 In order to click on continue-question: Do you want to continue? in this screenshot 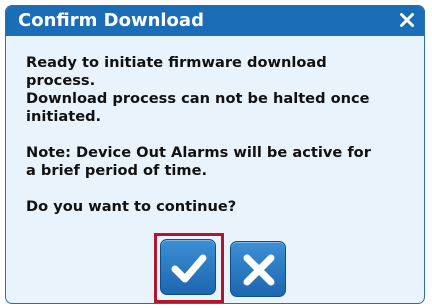, I will do `click(131, 206)`.